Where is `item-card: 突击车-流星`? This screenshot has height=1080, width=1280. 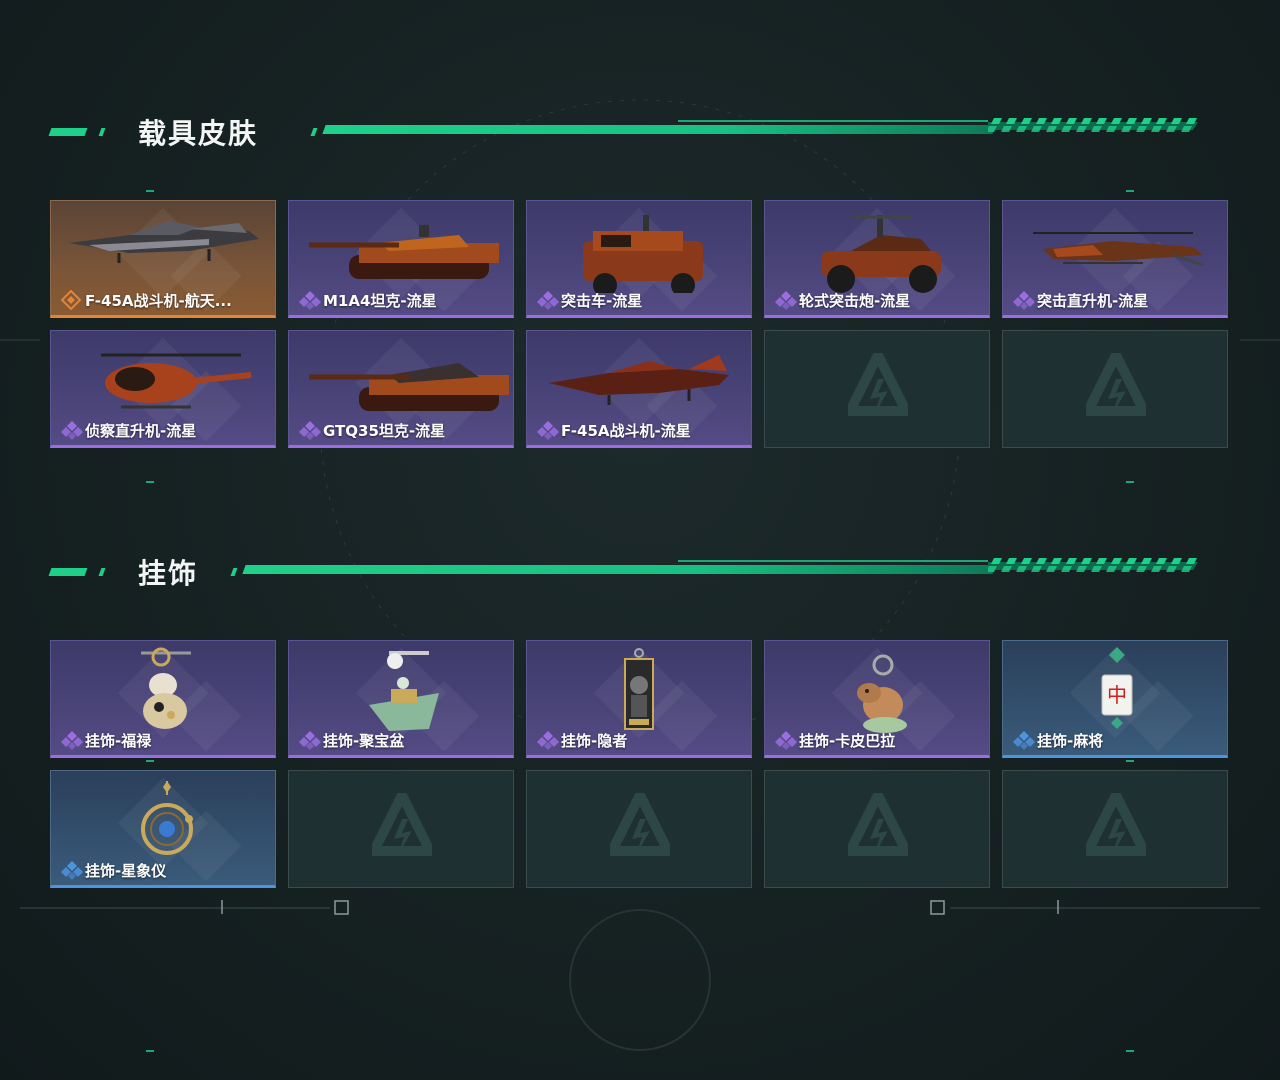
item-card: 突击车-流星 is located at coordinates (639, 259).